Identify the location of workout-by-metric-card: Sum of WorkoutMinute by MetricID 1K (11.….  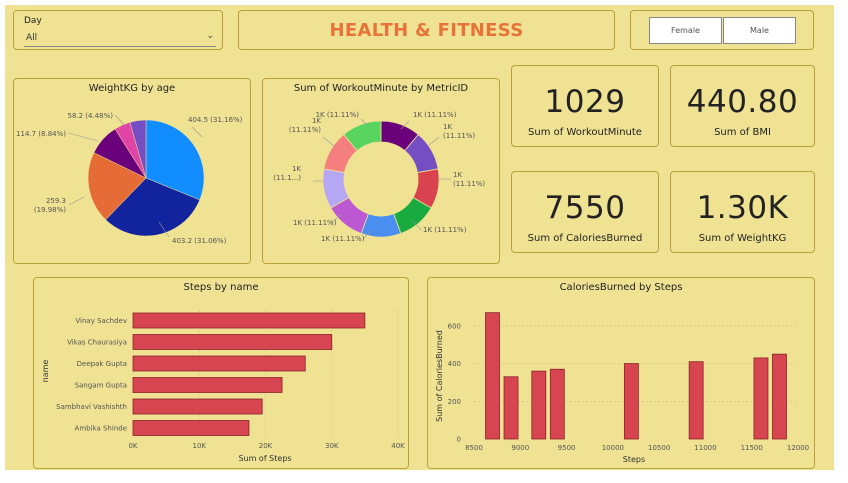
(381, 171).